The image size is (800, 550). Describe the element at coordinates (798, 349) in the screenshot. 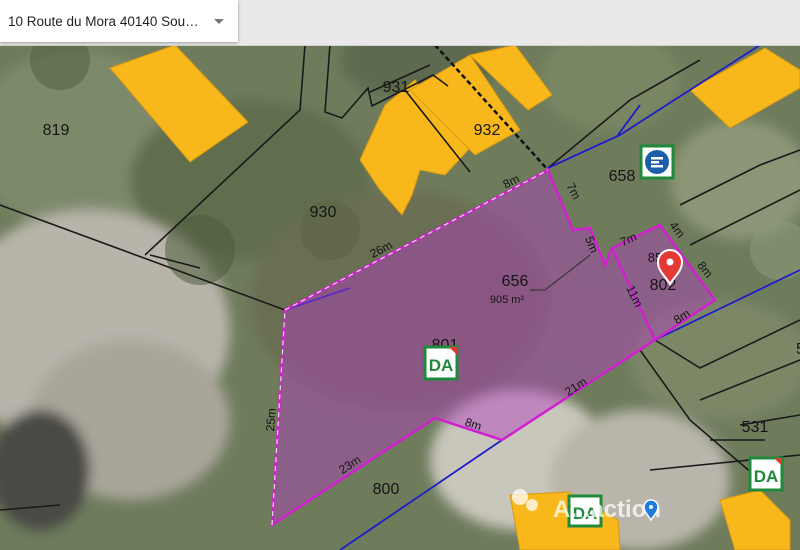

I see `parcel-label: 5` at that location.